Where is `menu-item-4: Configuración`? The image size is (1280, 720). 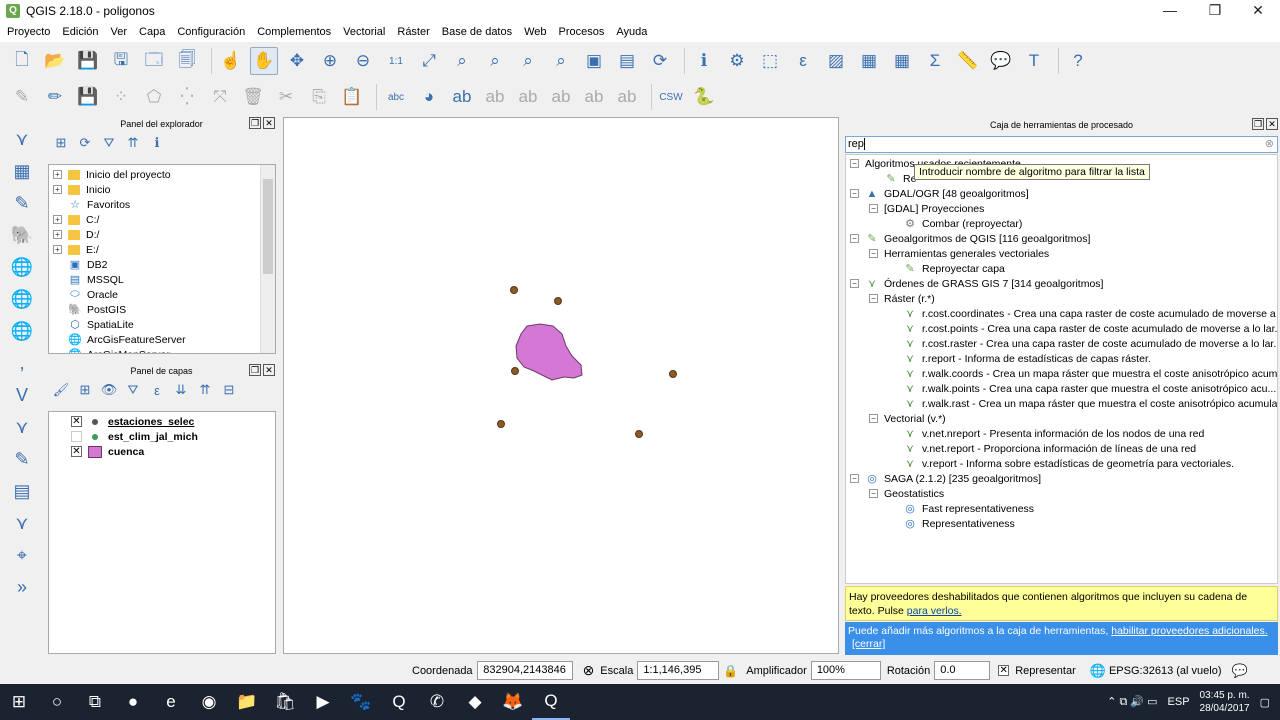
menu-item-4: Configuración is located at coordinates (212, 32).